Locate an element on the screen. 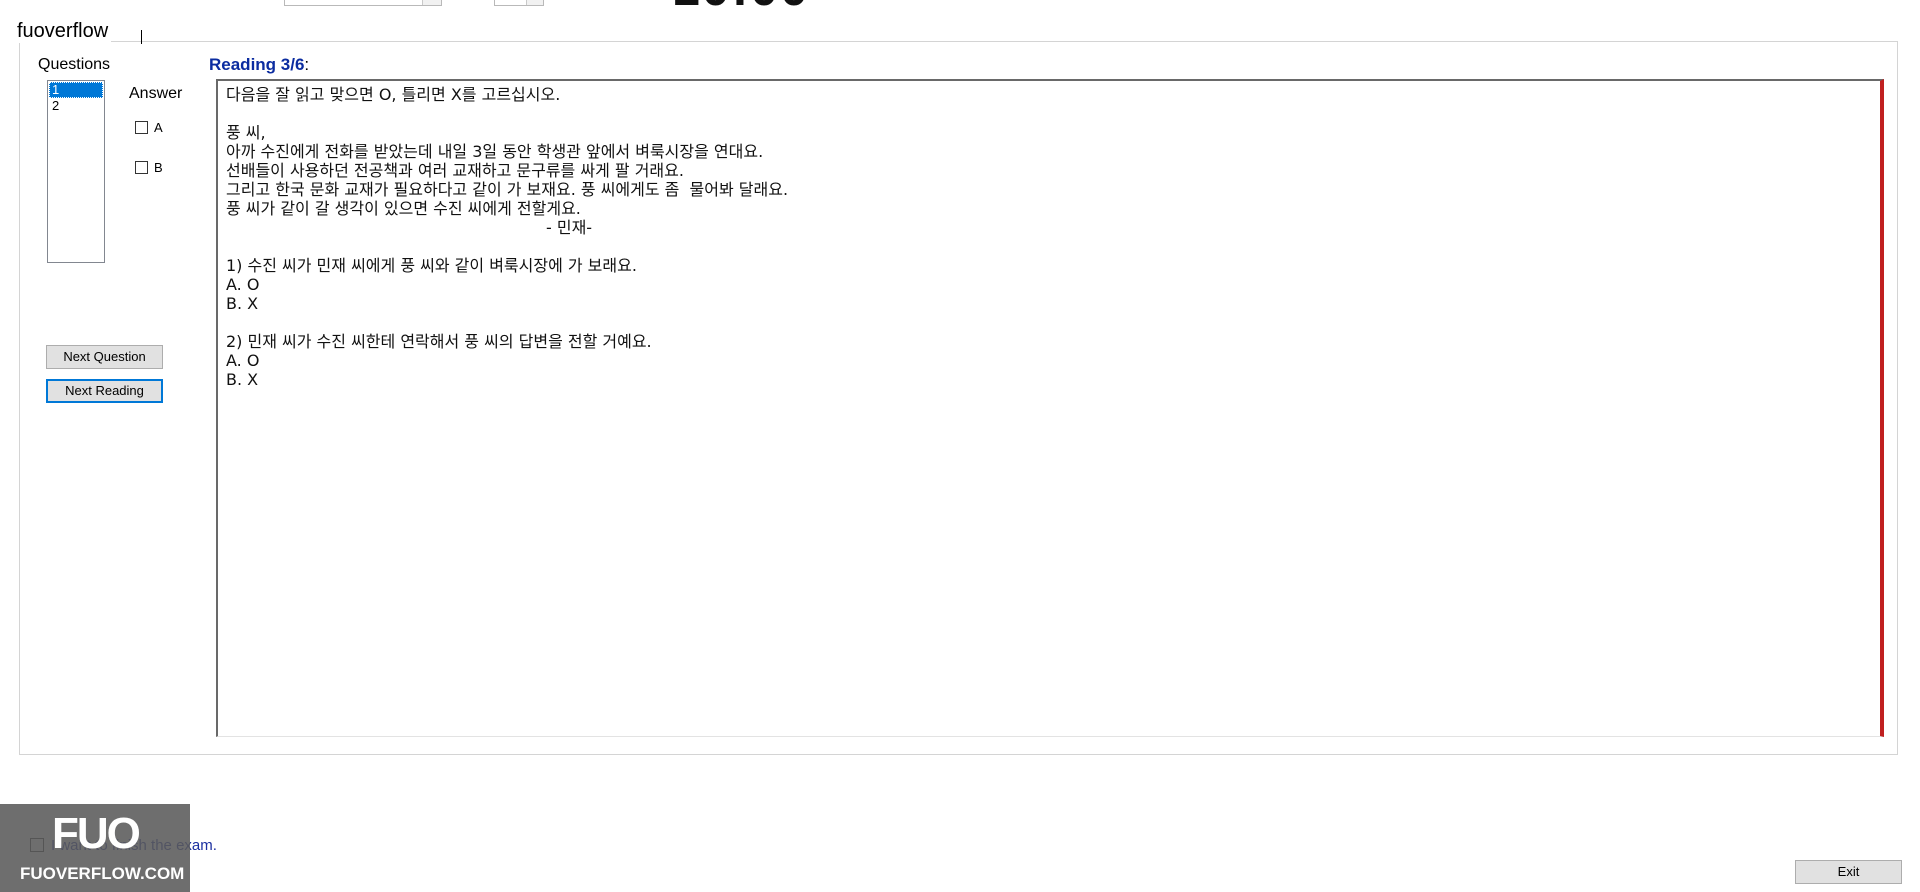 Image resolution: width=1920 pixels, height=892 pixels. reading-title: Reading 3/6: is located at coordinates (259, 65).